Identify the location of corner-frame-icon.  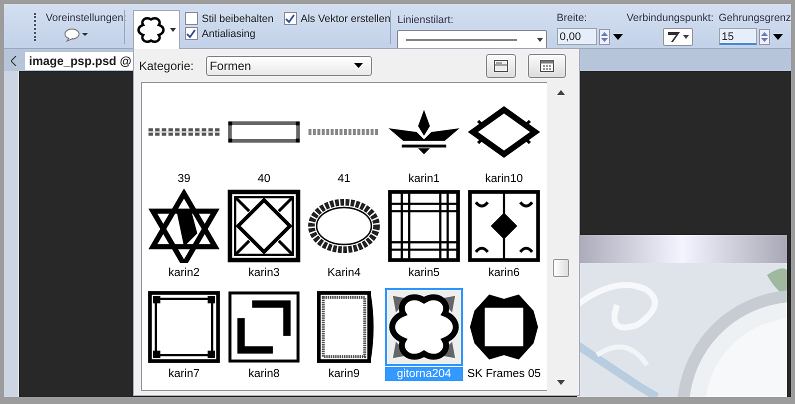
(184, 327).